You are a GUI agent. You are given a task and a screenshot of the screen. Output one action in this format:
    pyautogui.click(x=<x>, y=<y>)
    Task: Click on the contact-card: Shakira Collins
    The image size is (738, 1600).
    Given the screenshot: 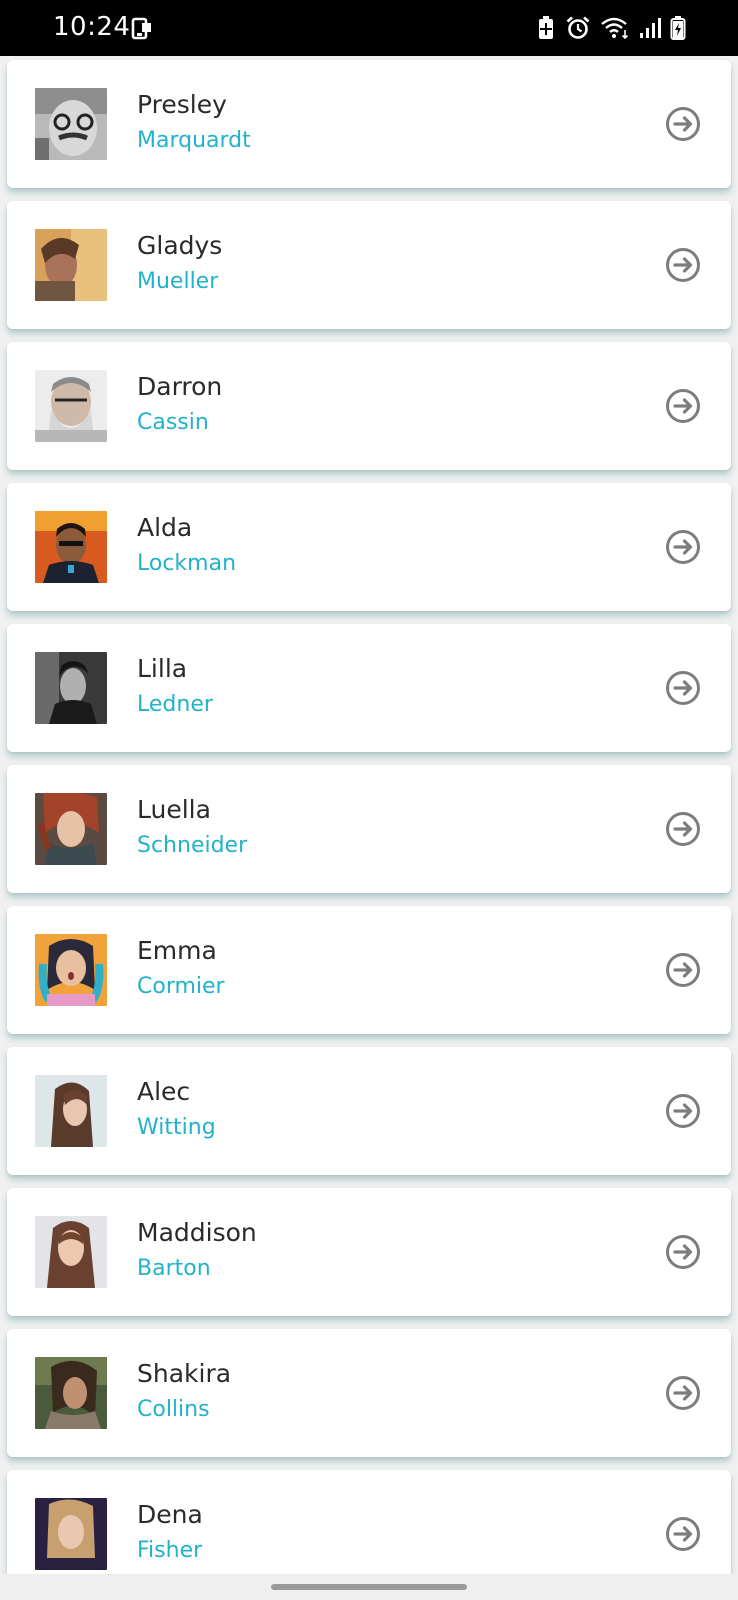 What is the action you would take?
    pyautogui.click(x=369, y=1393)
    